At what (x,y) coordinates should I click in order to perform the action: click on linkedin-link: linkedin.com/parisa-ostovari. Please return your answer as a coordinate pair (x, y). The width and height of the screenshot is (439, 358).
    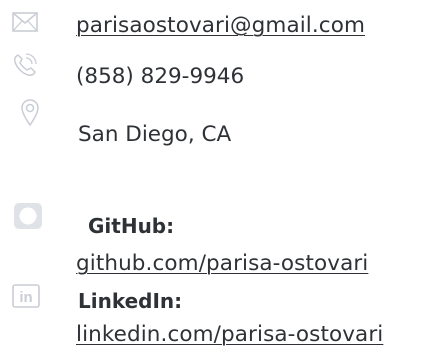
    Looking at the image, I should click on (229, 334).